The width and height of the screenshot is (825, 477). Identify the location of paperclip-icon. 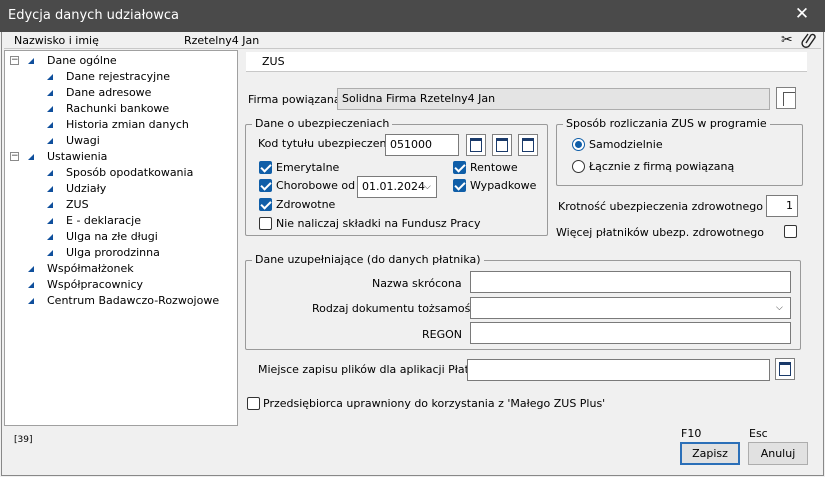
(809, 40).